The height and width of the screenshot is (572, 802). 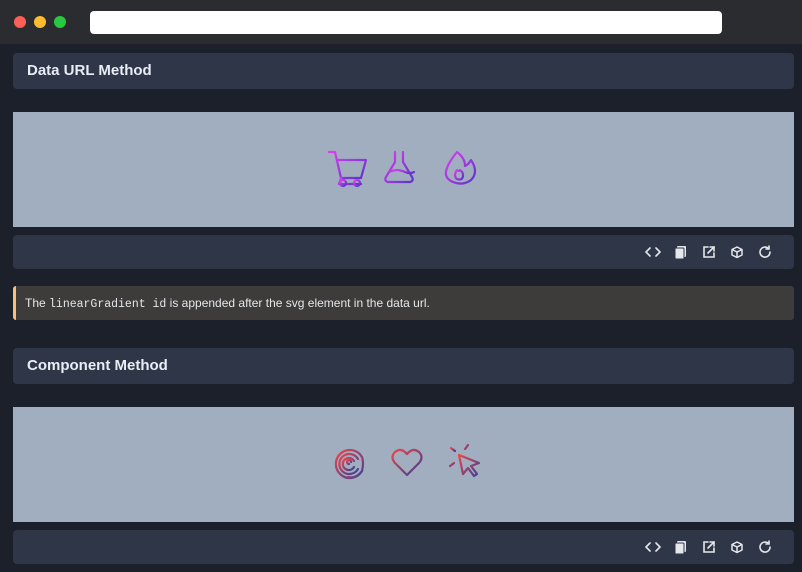 What do you see at coordinates (403, 366) in the screenshot?
I see `section-header-component: Component Method` at bounding box center [403, 366].